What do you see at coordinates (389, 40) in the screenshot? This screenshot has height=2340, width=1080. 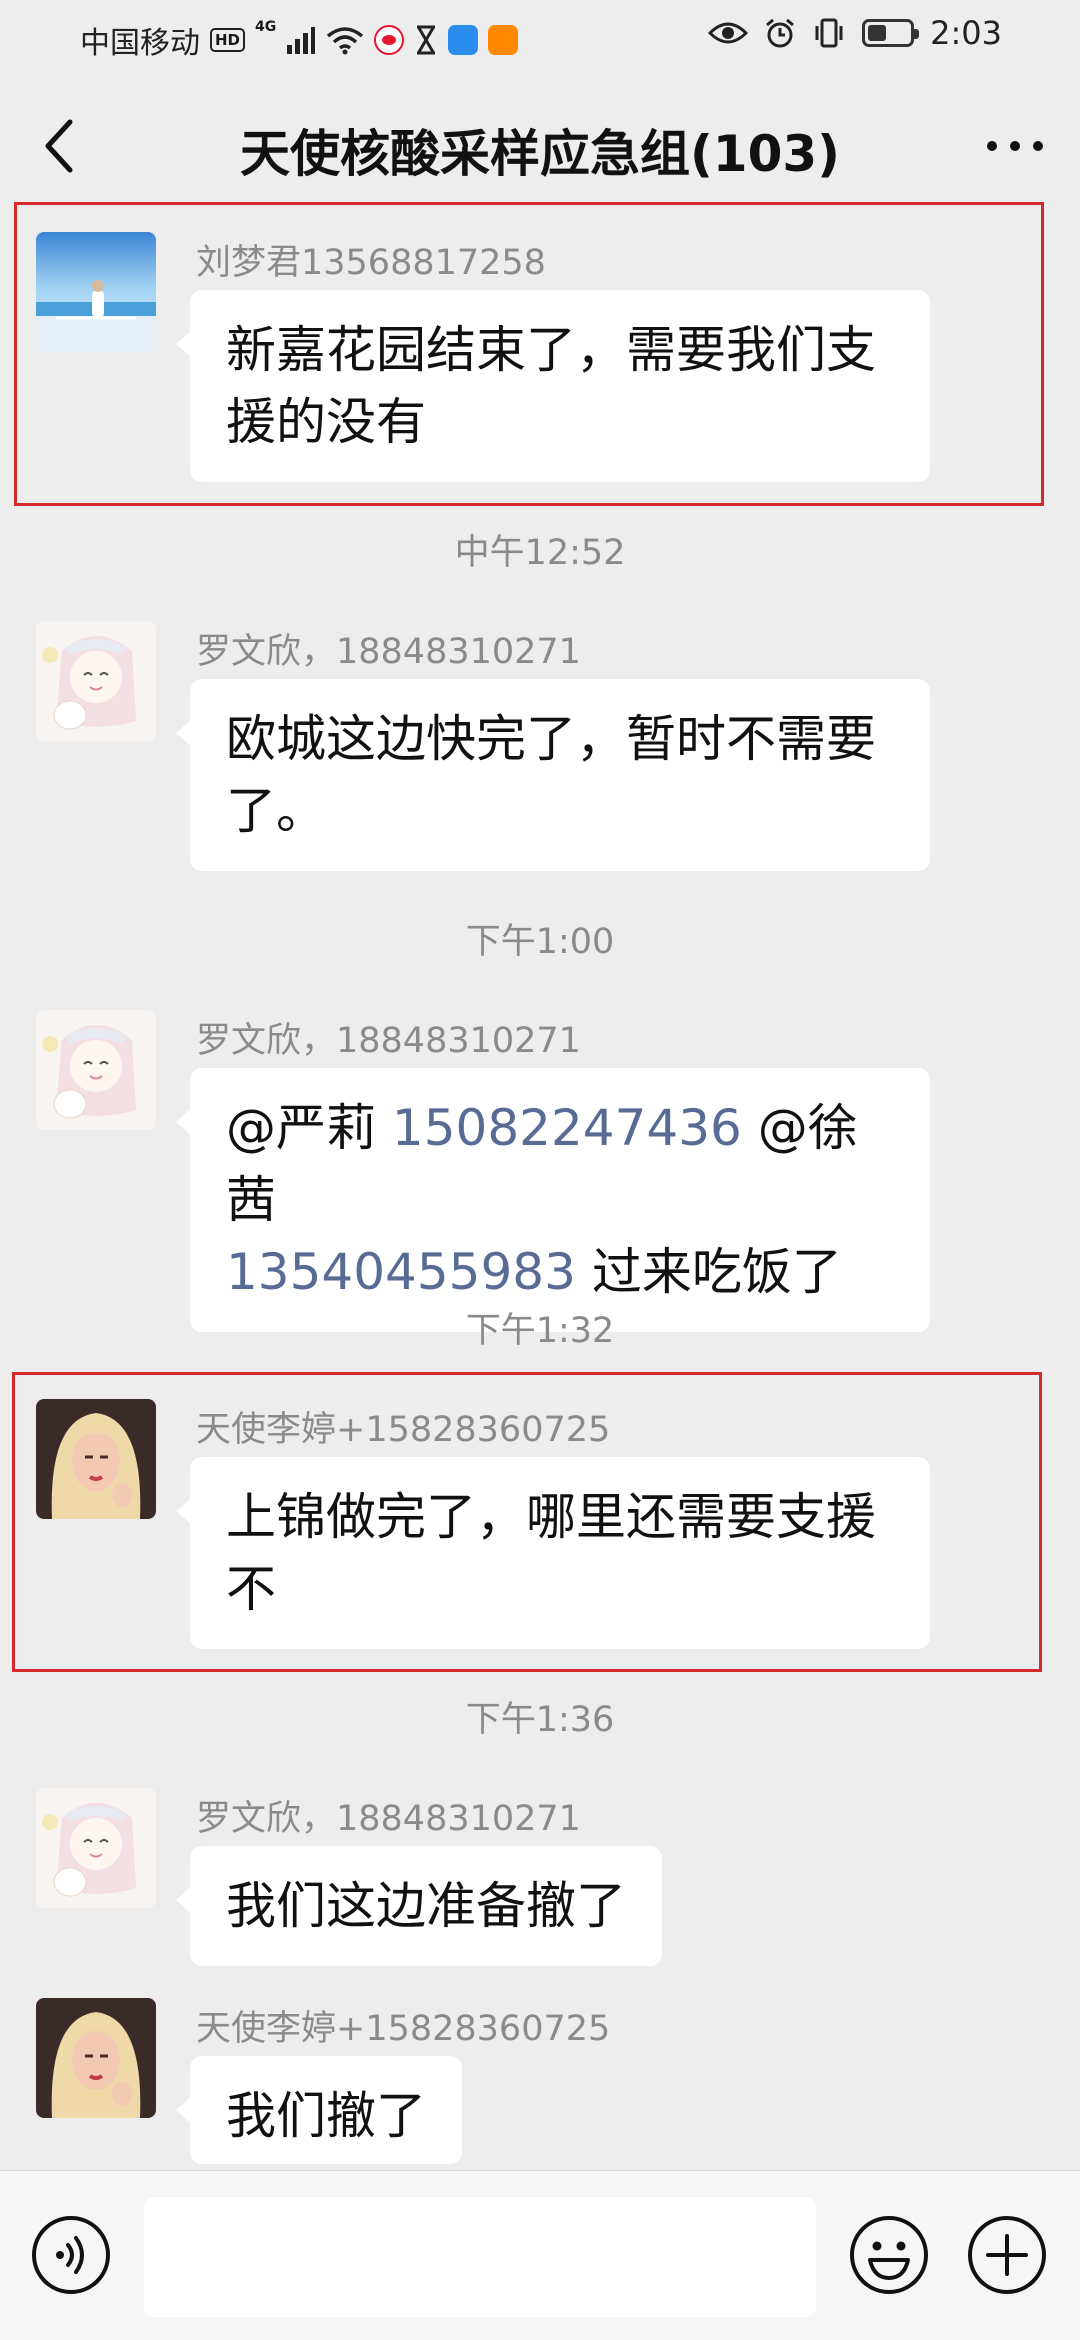 I see `weibo-icon` at bounding box center [389, 40].